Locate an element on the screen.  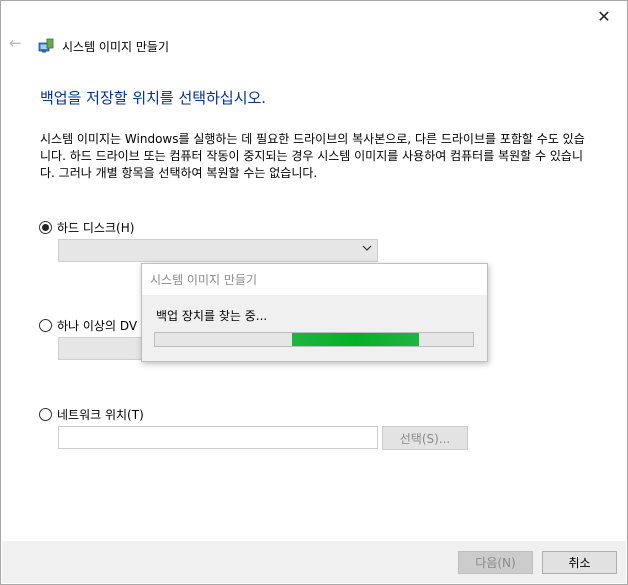
radio-hard-disk: 하드 디스크(H) is located at coordinates (86, 227).